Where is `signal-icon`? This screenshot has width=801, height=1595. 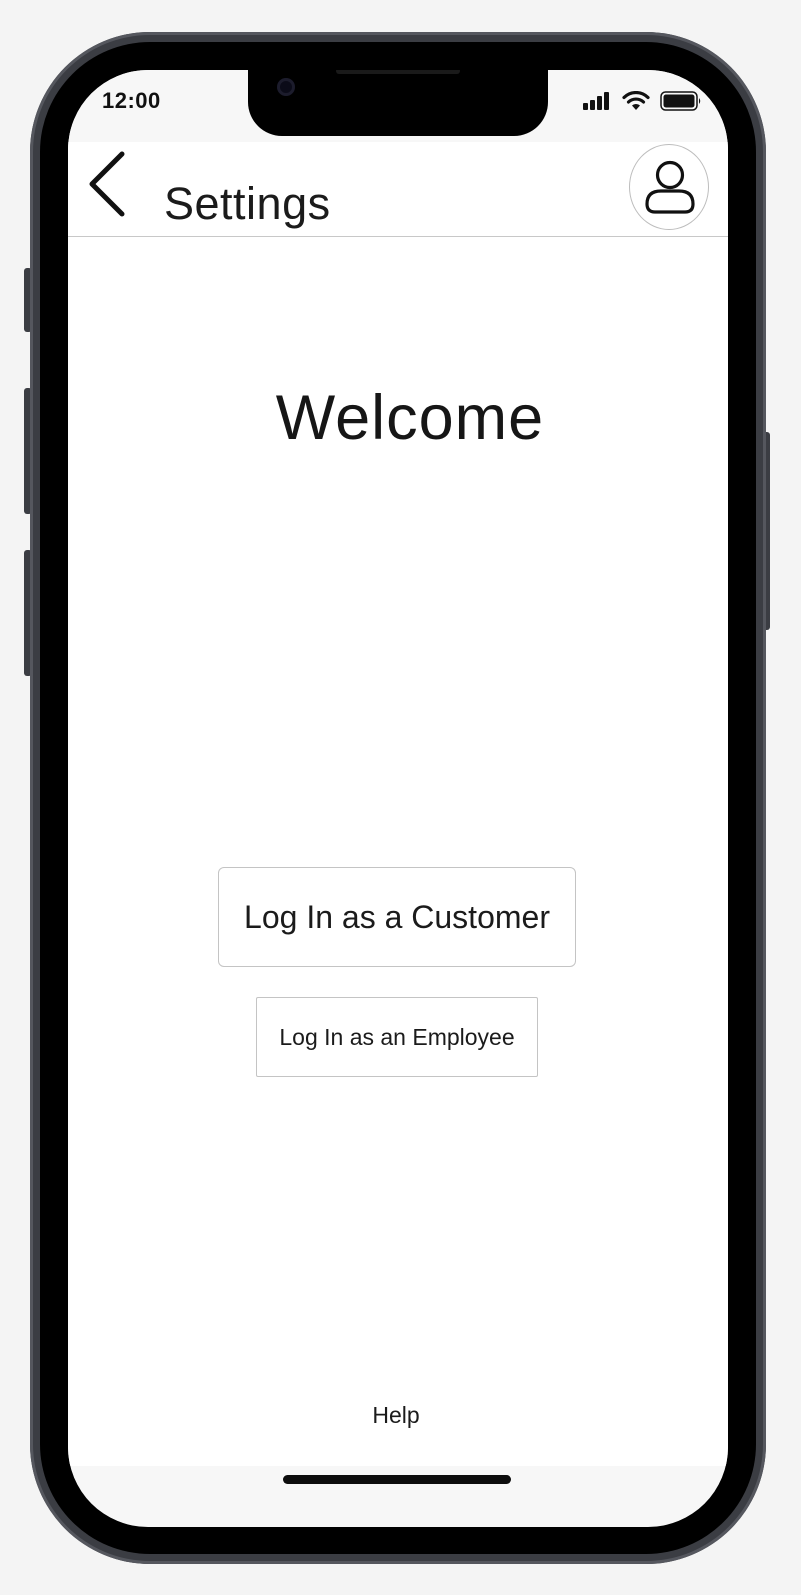 signal-icon is located at coordinates (596, 101).